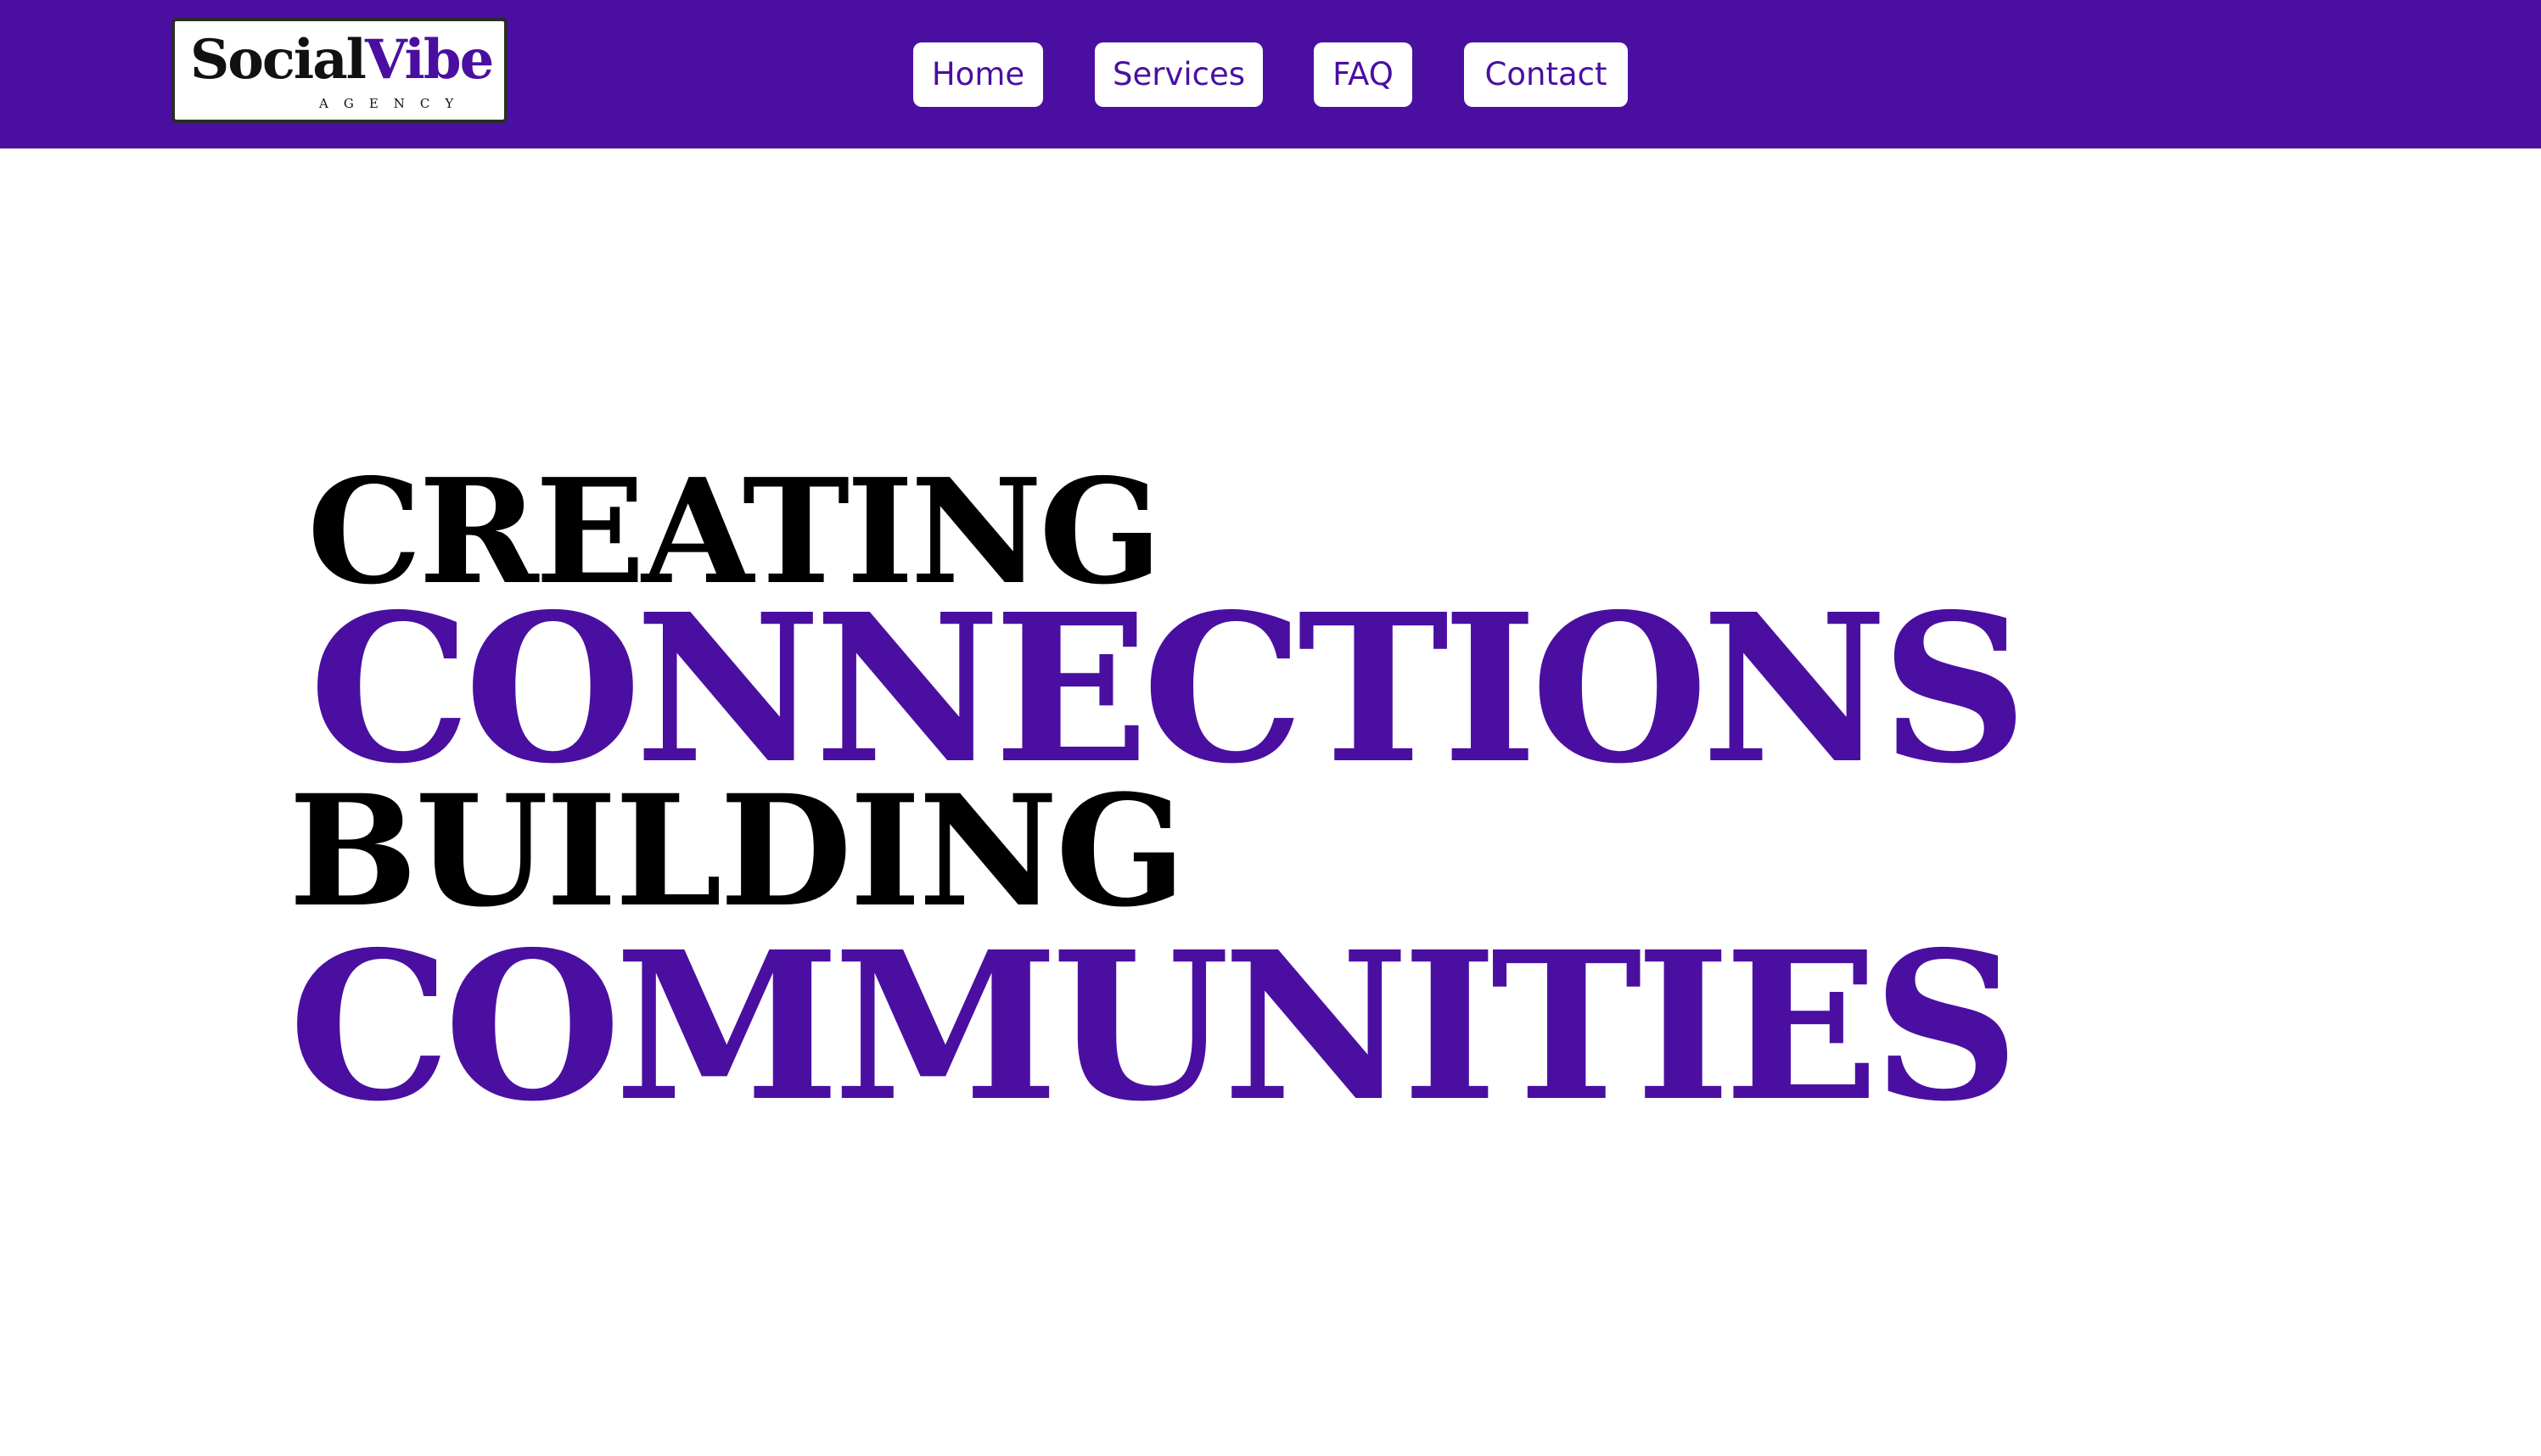 This screenshot has height=1456, width=2541. I want to click on nav-contact-button: Contact, so click(1546, 74).